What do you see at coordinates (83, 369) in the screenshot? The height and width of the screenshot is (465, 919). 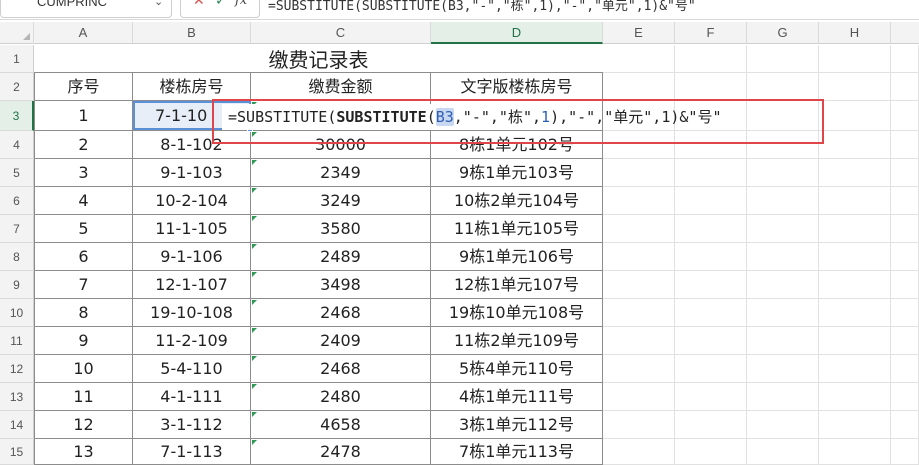 I see `cell-a12: 10` at bounding box center [83, 369].